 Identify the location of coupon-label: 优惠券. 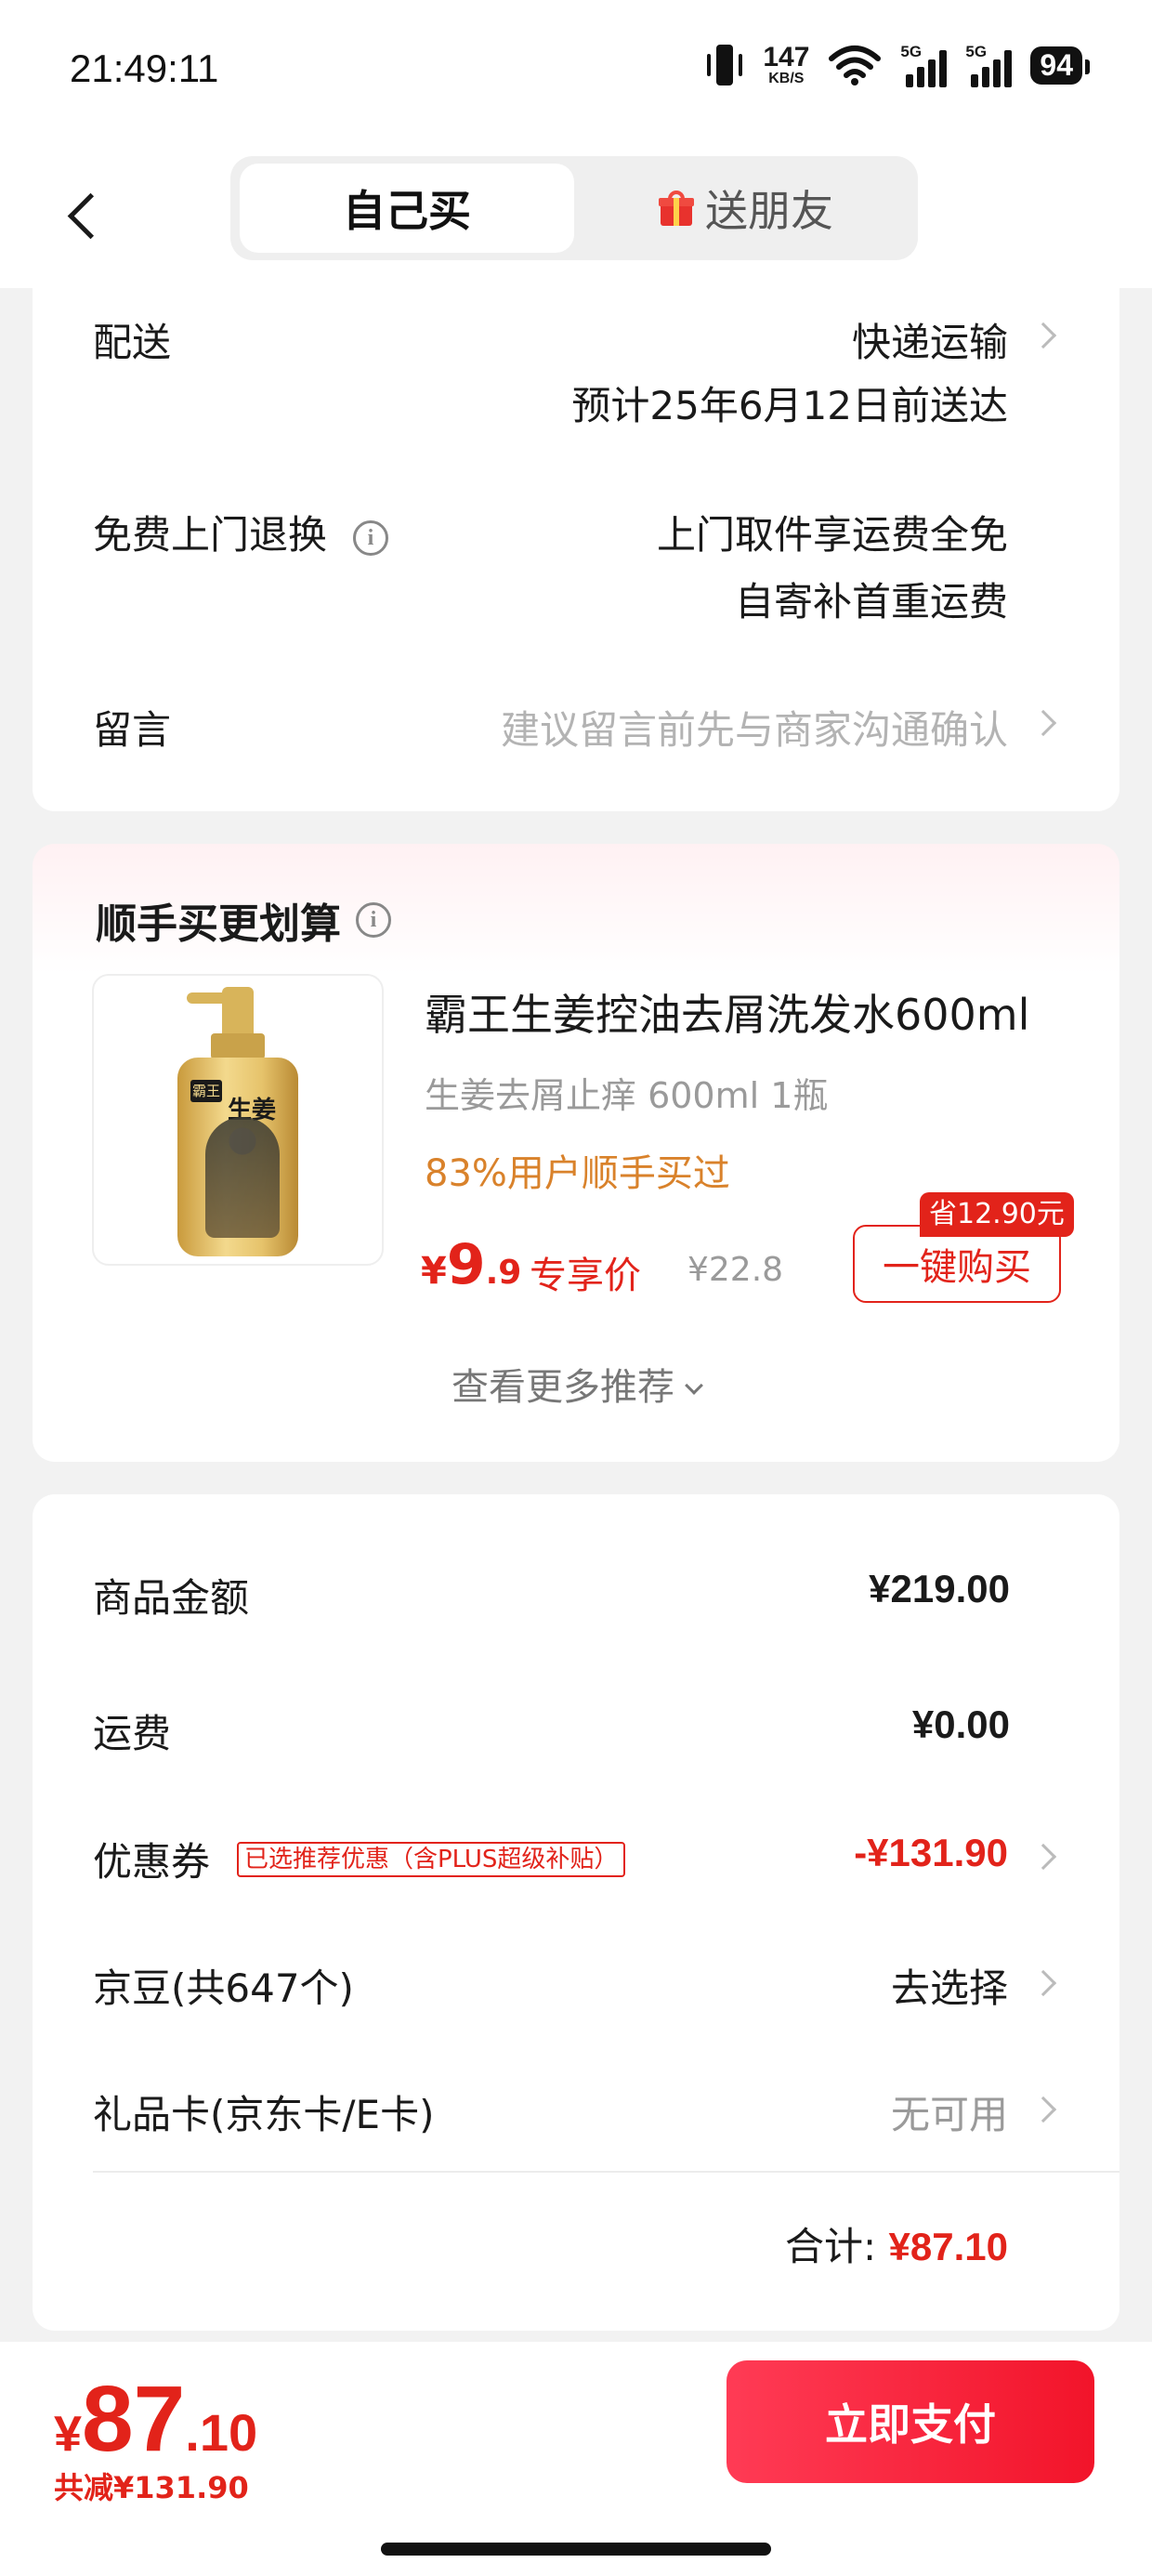
(152, 1862).